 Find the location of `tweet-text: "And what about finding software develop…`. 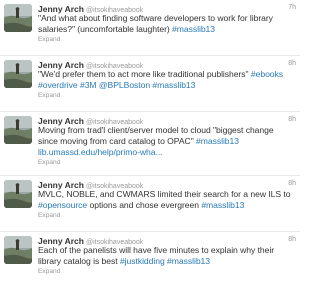

tweet-text: "And what about finding software develop… is located at coordinates (167, 24).